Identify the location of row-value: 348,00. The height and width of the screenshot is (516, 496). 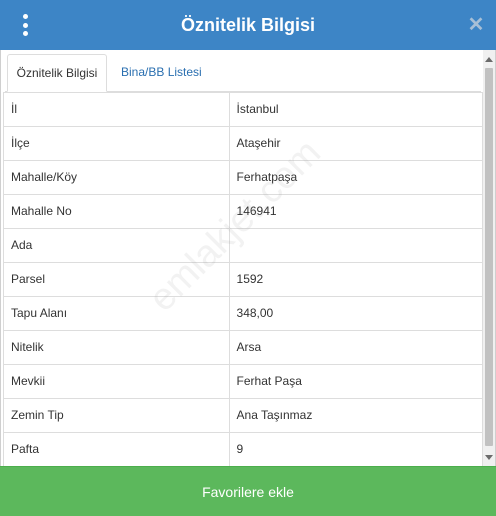
(356, 313).